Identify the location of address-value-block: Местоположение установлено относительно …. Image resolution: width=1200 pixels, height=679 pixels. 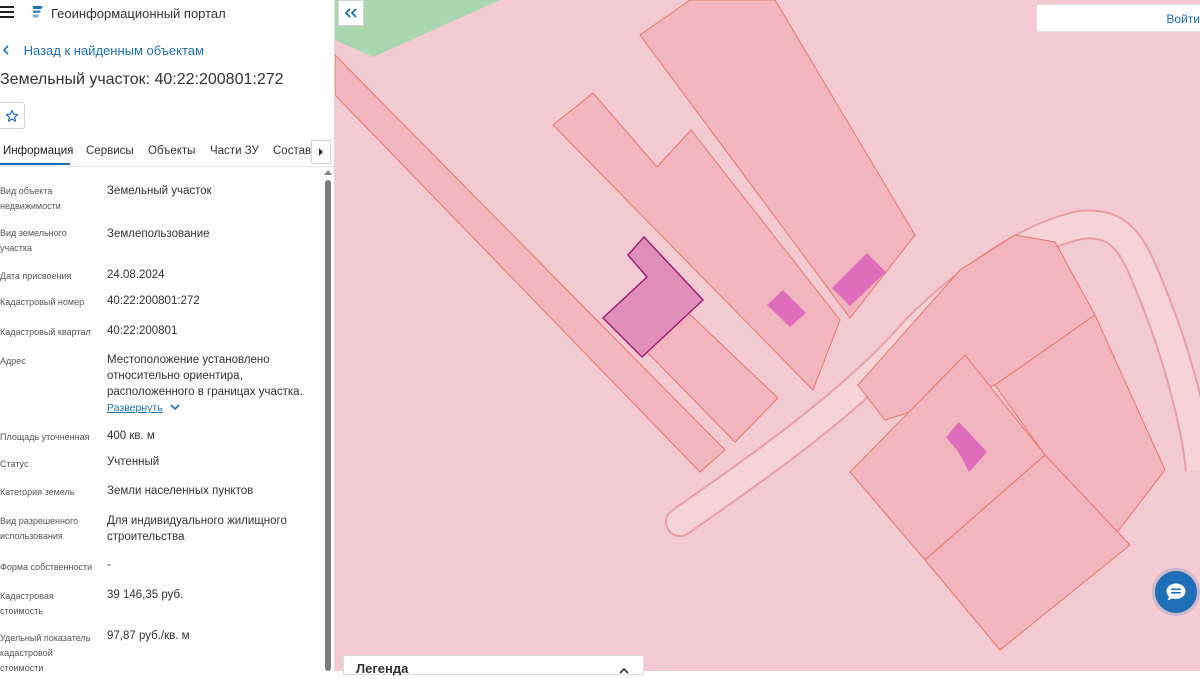
(212, 384).